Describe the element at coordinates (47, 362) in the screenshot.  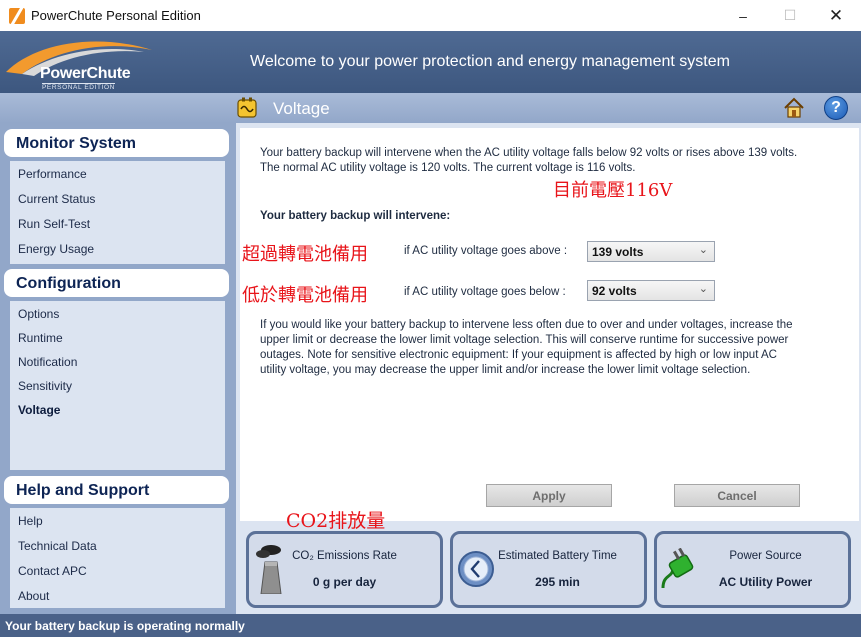
I see `sidebar-item-notification: Notification` at that location.